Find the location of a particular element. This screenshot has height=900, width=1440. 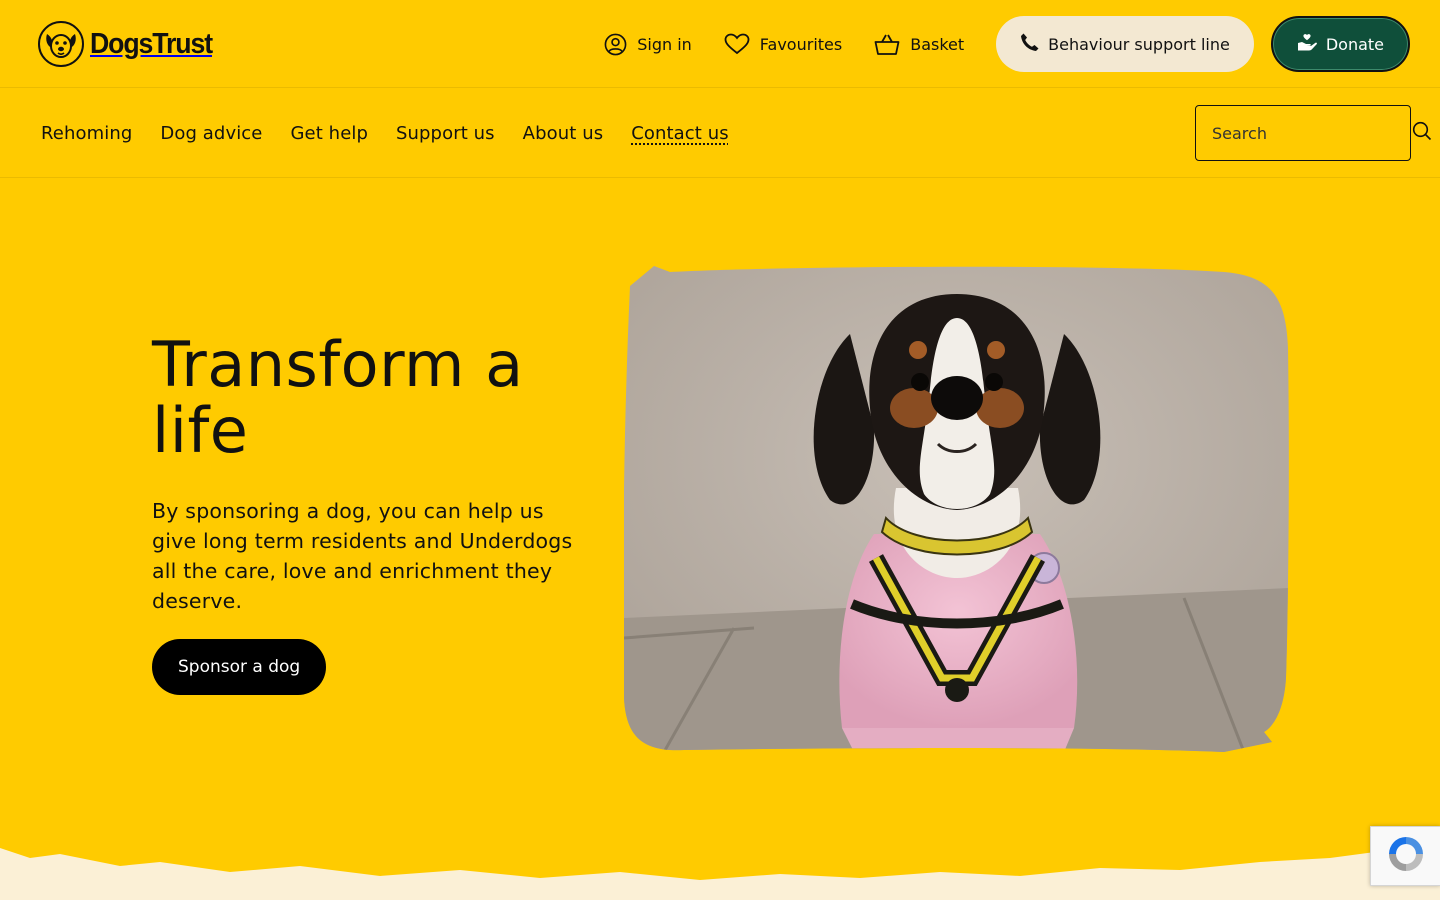

sign-in-label: Sign in is located at coordinates (664, 44).